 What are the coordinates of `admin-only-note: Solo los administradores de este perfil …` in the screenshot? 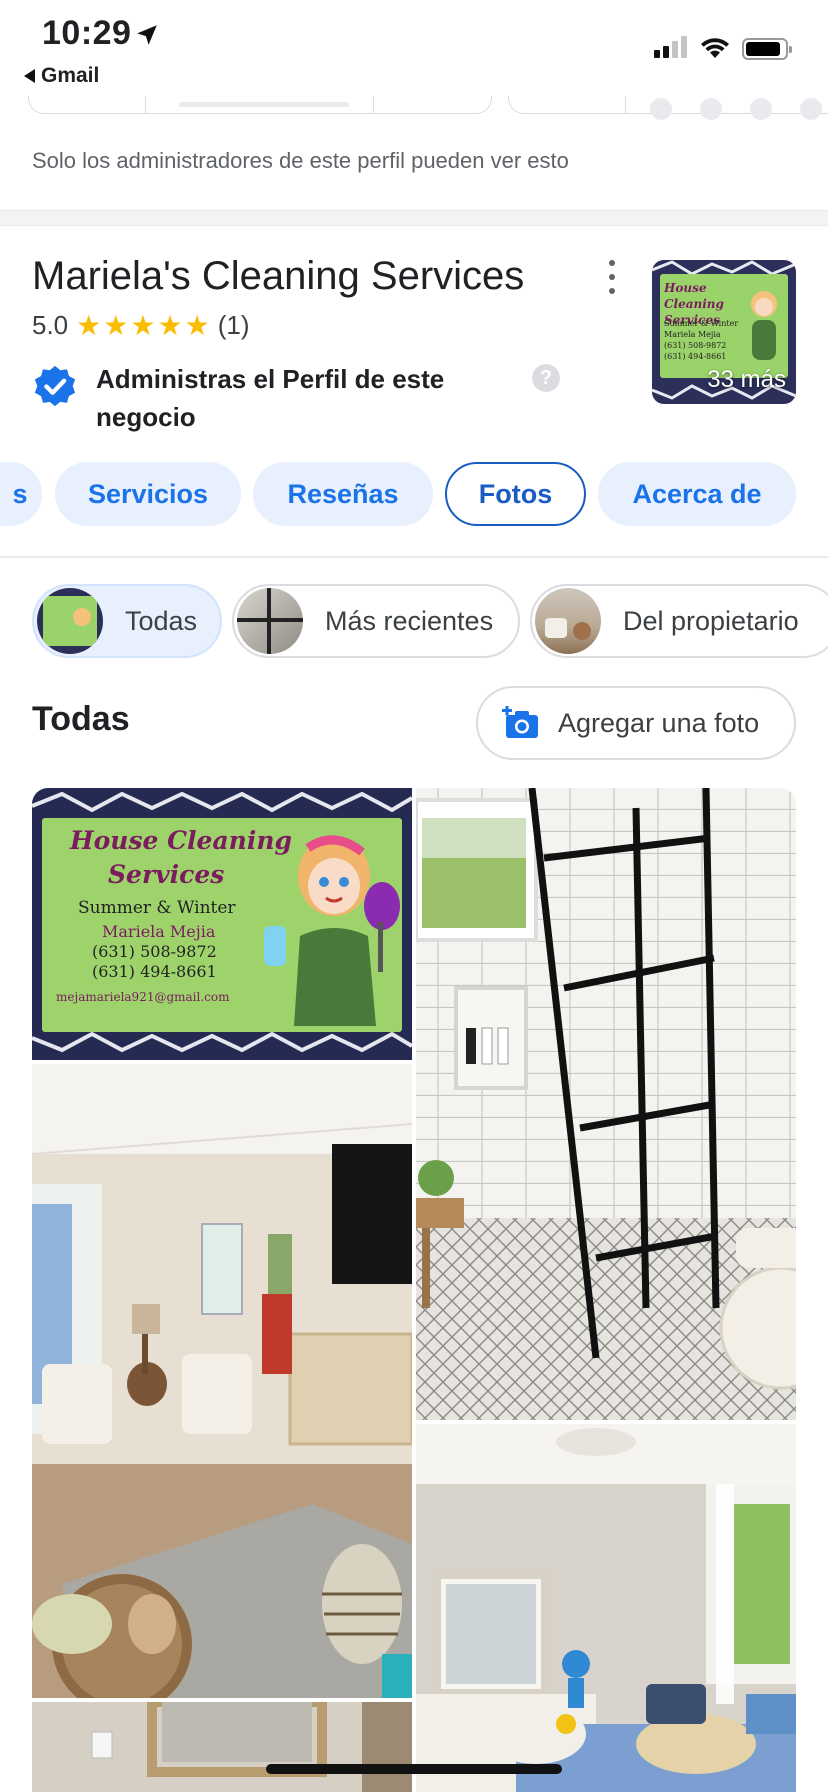 It's located at (300, 160).